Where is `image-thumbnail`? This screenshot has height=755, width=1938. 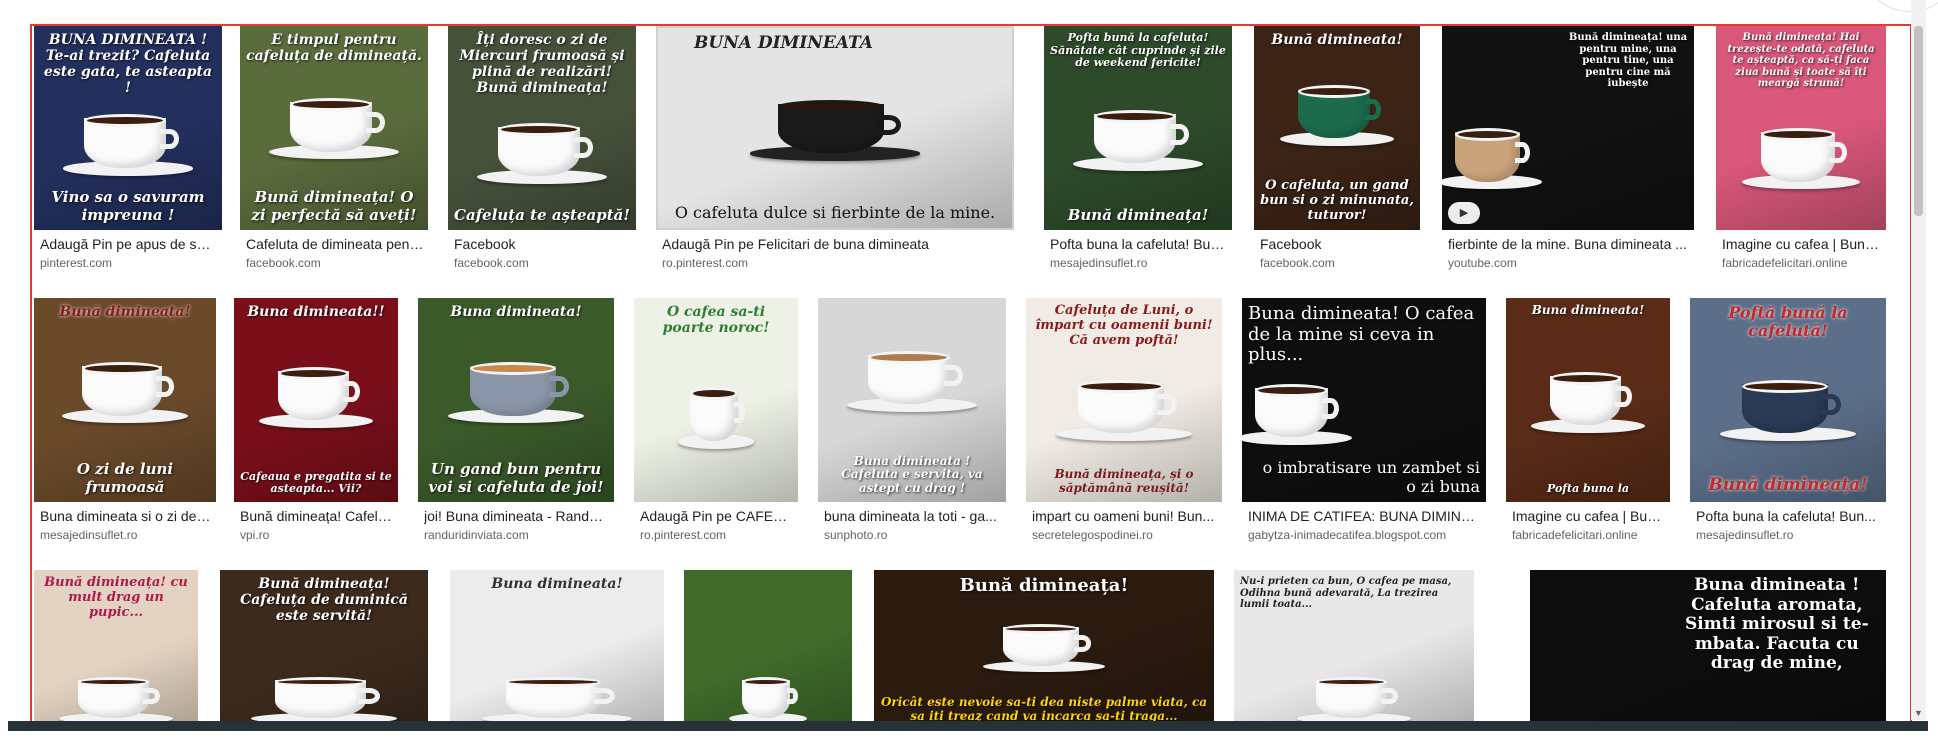 image-thumbnail is located at coordinates (768, 649).